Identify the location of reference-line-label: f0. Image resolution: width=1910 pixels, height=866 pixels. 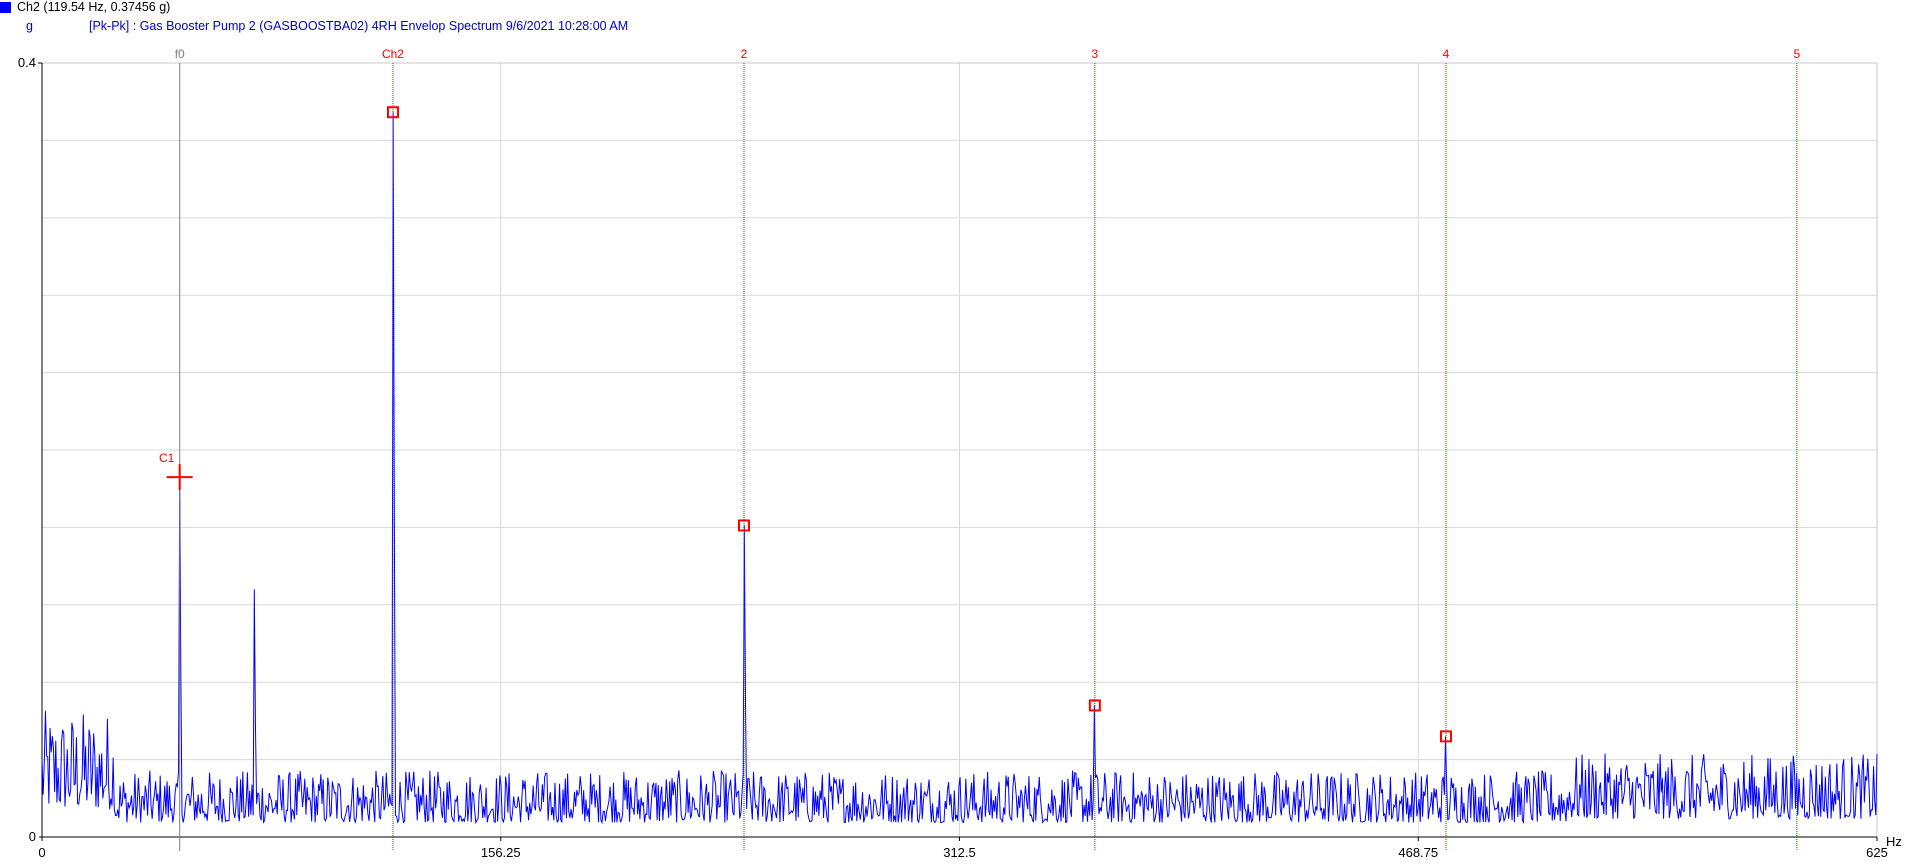
(180, 54).